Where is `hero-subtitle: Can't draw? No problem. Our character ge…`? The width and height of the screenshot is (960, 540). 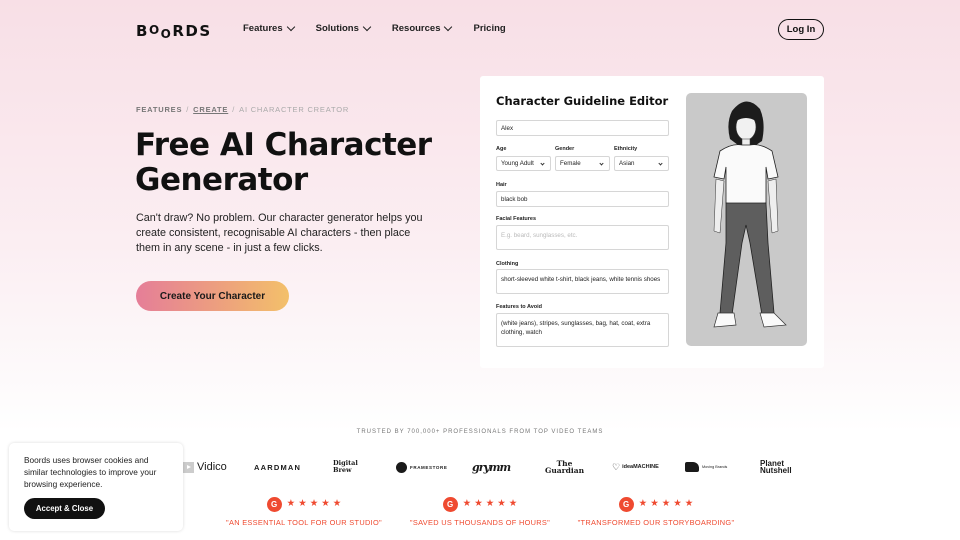 hero-subtitle: Can't draw? No problem. Our character ge… is located at coordinates (279, 233).